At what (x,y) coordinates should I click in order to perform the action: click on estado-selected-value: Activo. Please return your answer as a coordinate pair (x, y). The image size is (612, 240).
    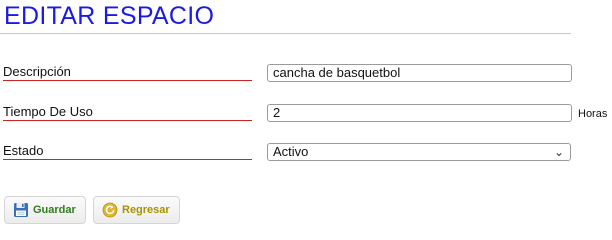
    Looking at the image, I should click on (291, 151).